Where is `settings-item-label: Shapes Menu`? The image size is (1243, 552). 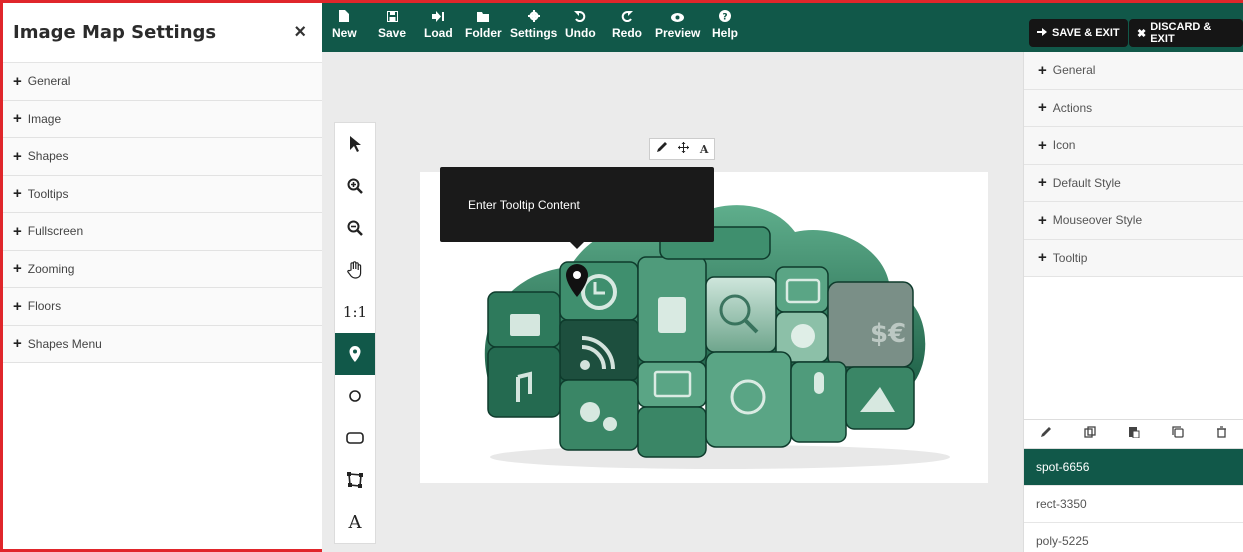 settings-item-label: Shapes Menu is located at coordinates (64, 343).